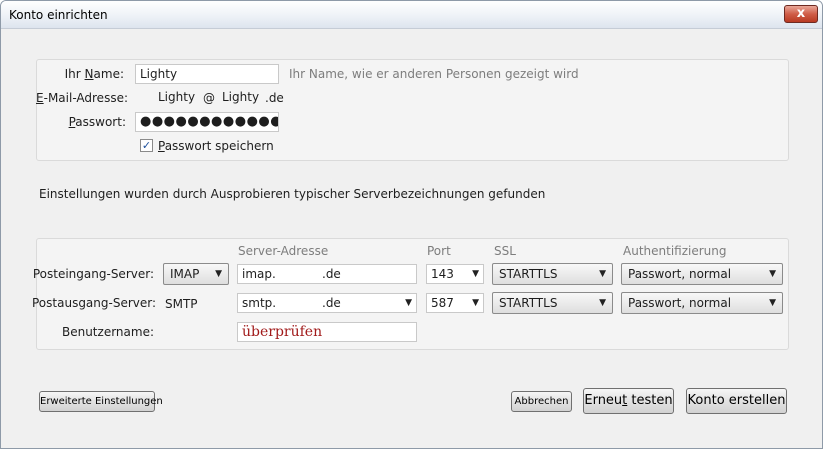  What do you see at coordinates (94, 74) in the screenshot?
I see `name-label: Ihr Name:` at bounding box center [94, 74].